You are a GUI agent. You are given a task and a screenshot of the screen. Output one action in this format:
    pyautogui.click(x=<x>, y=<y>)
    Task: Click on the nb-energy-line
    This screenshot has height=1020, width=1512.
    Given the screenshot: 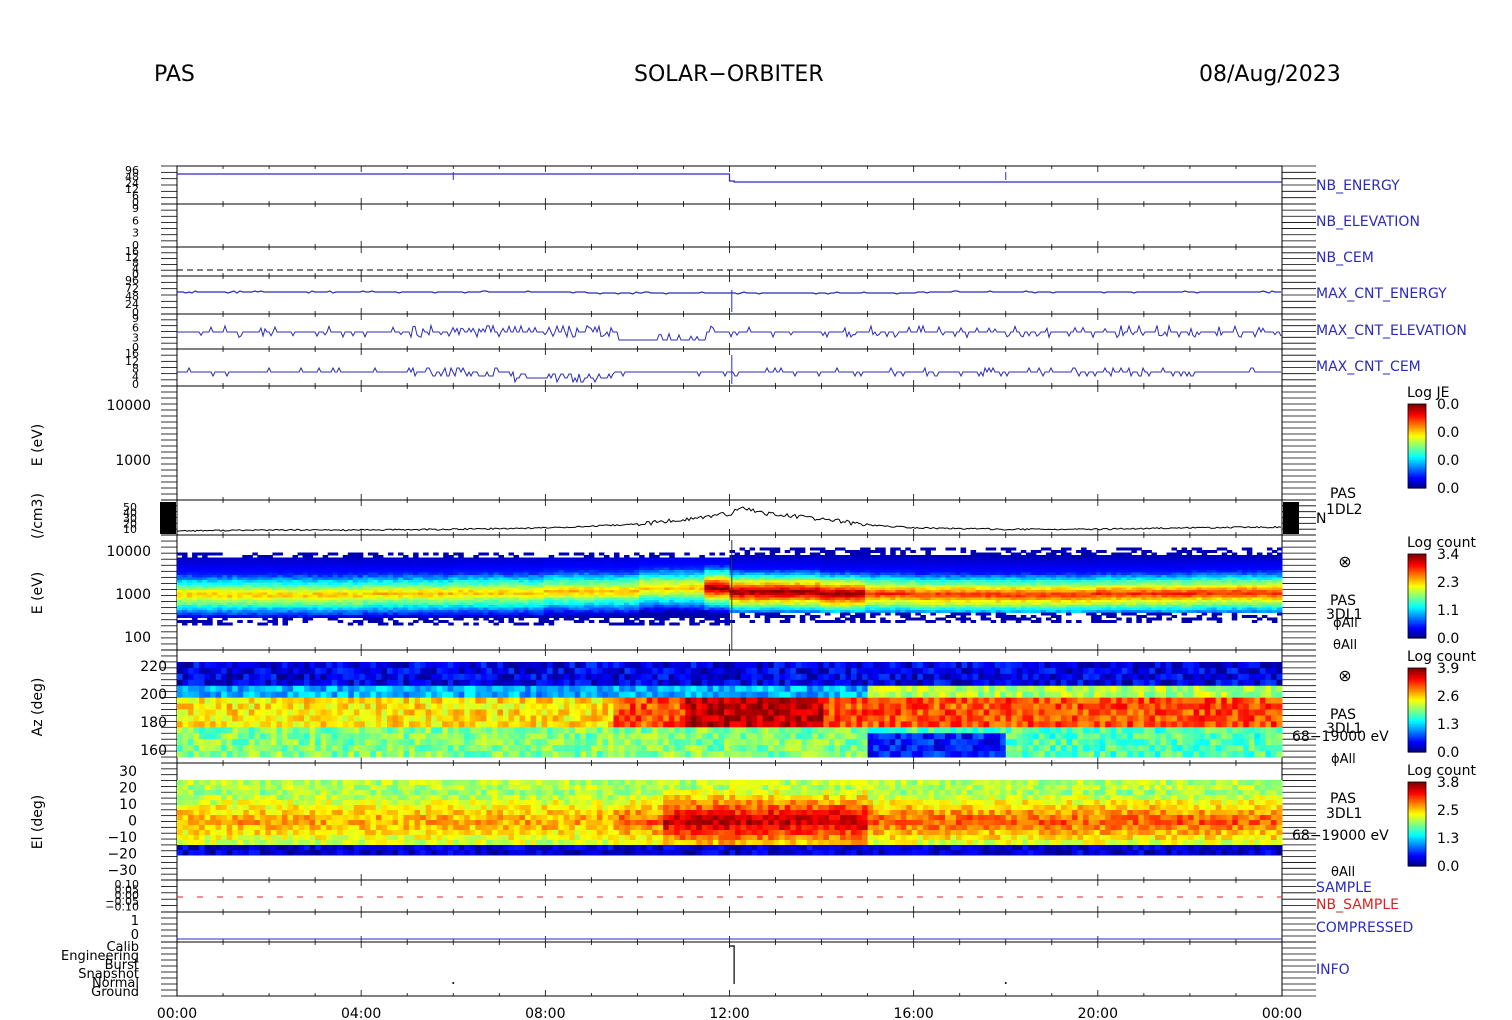 What is the action you would take?
    pyautogui.click(x=729, y=178)
    